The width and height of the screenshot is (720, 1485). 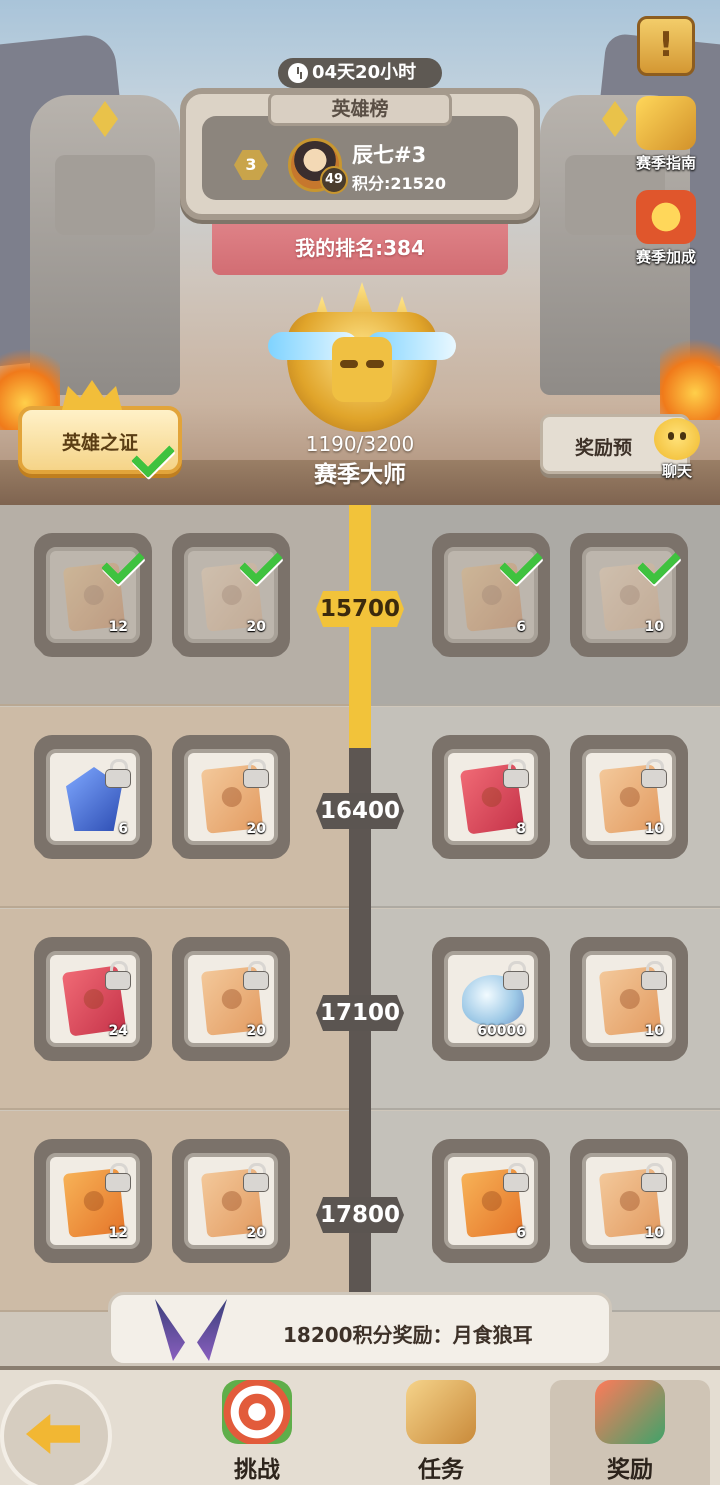 I want to click on hero-pass-button: 英雄之证, so click(x=100, y=427).